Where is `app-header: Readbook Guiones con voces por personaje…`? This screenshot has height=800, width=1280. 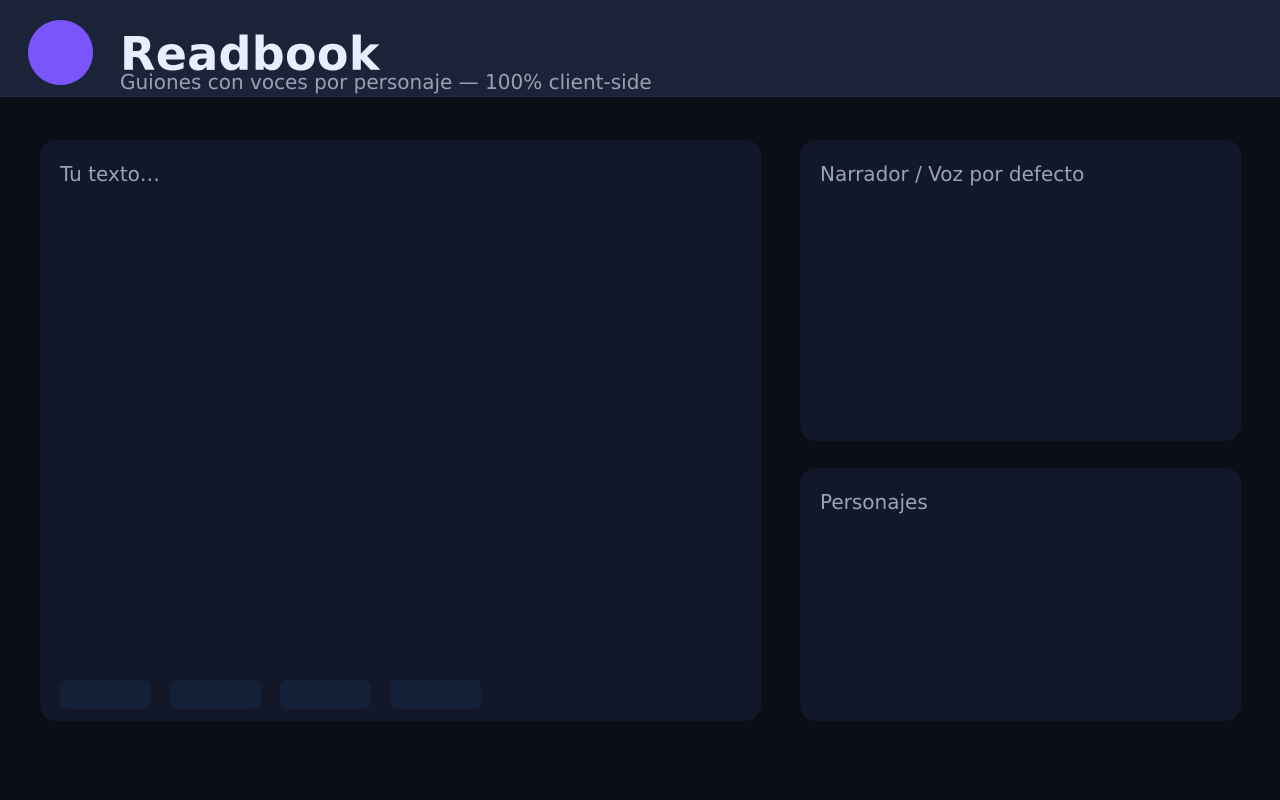 app-header: Readbook Guiones con voces por personaje… is located at coordinates (640, 48).